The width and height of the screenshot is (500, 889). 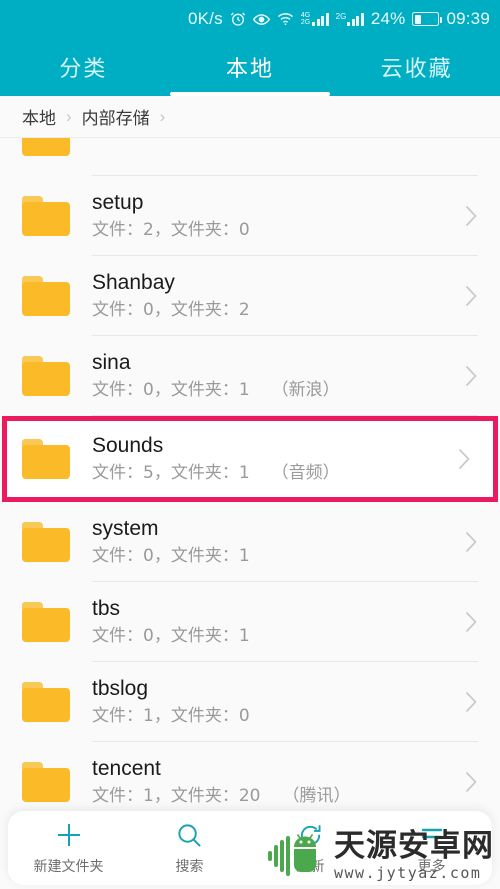 What do you see at coordinates (111, 362) in the screenshot?
I see `folder-name: sina` at bounding box center [111, 362].